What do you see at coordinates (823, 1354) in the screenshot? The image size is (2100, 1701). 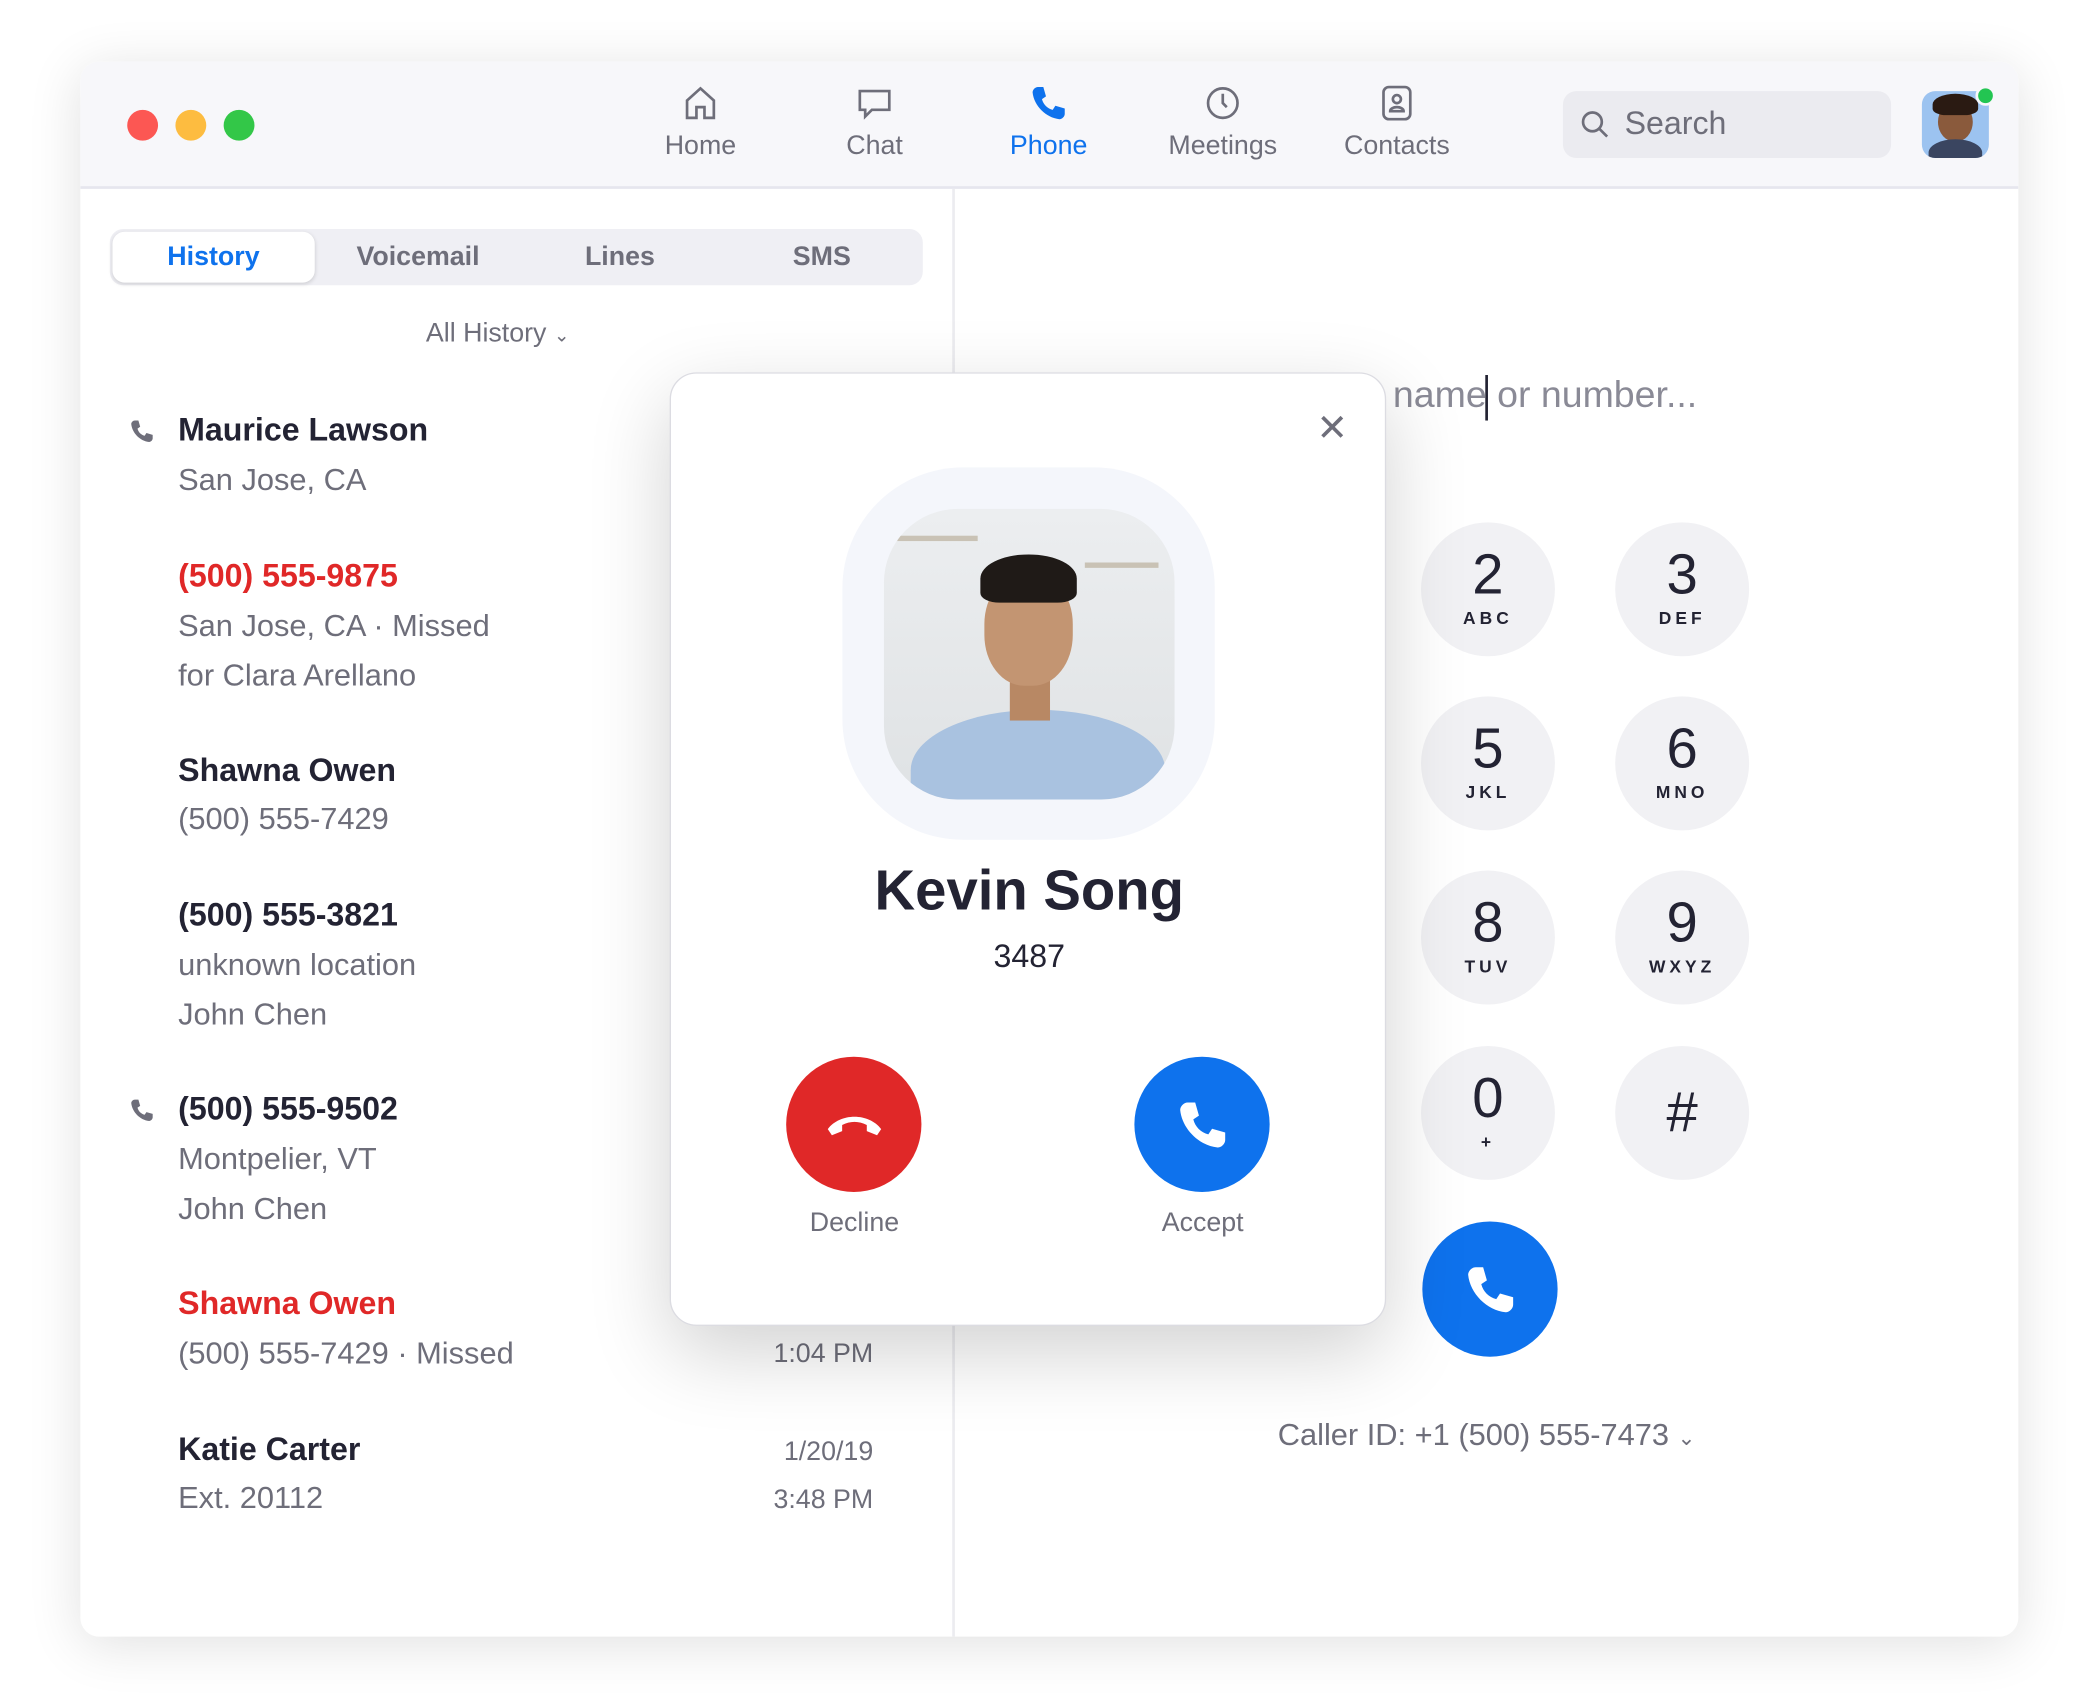 I see `history-item-time: 1:04 PM` at bounding box center [823, 1354].